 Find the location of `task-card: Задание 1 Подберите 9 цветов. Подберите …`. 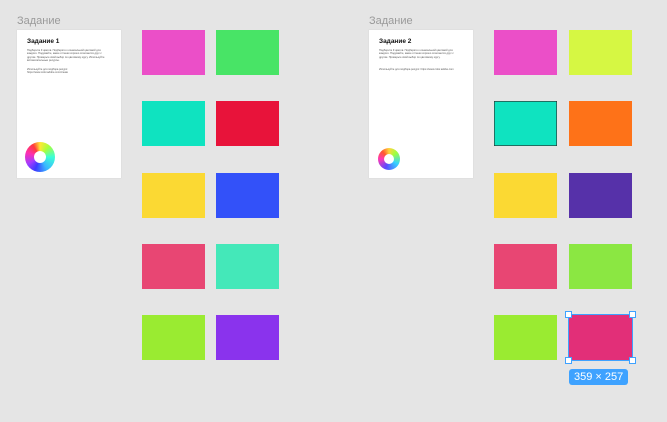

task-card: Задание 1 Подберите 9 цветов. Подберите … is located at coordinates (69, 104).